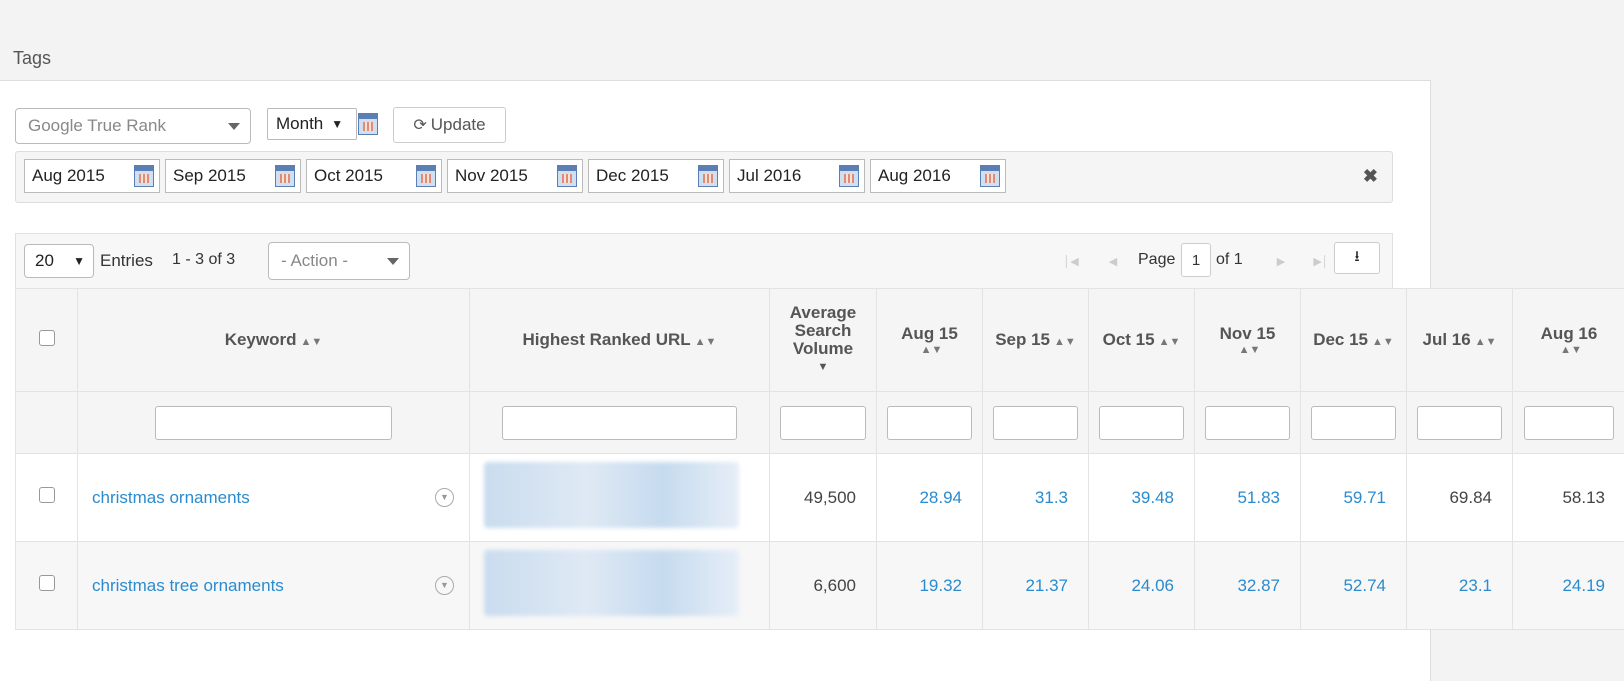 The width and height of the screenshot is (1624, 681). I want to click on date-field-2: Oct 2015, so click(374, 176).